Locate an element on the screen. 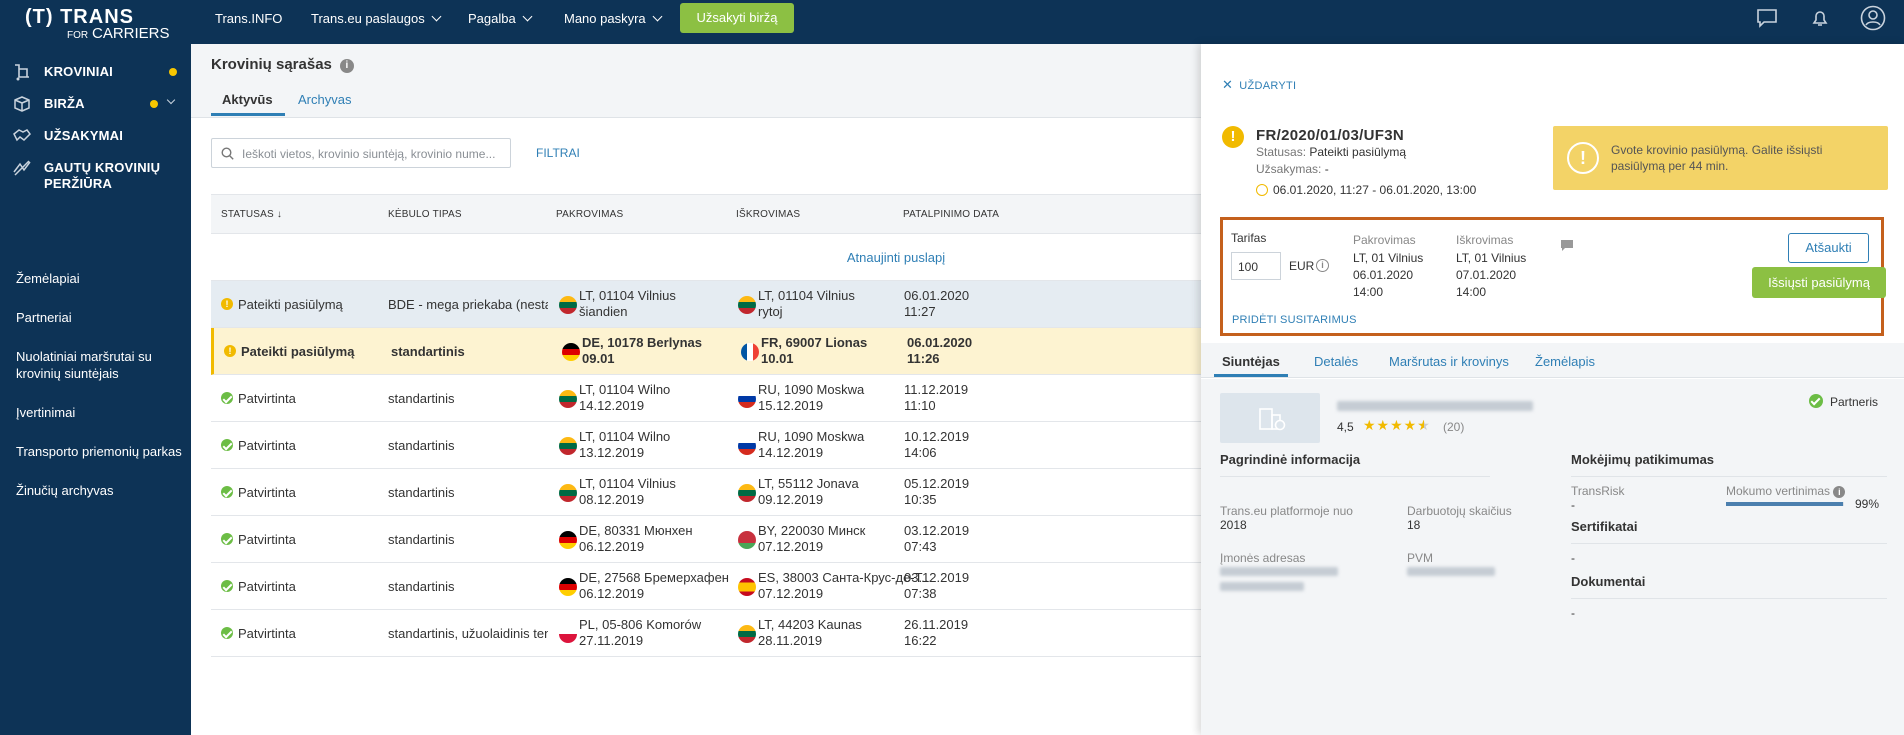 This screenshot has height=735, width=1904. nav-trans-eu-services: Trans.eu paslaugos is located at coordinates (376, 18).